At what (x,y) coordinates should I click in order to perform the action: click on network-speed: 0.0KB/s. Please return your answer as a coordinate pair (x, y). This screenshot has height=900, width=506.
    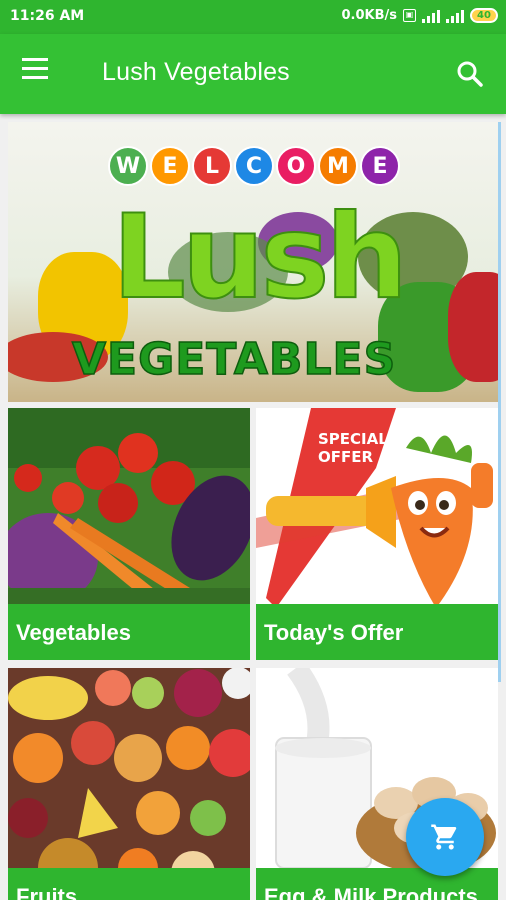
    Looking at the image, I should click on (369, 15).